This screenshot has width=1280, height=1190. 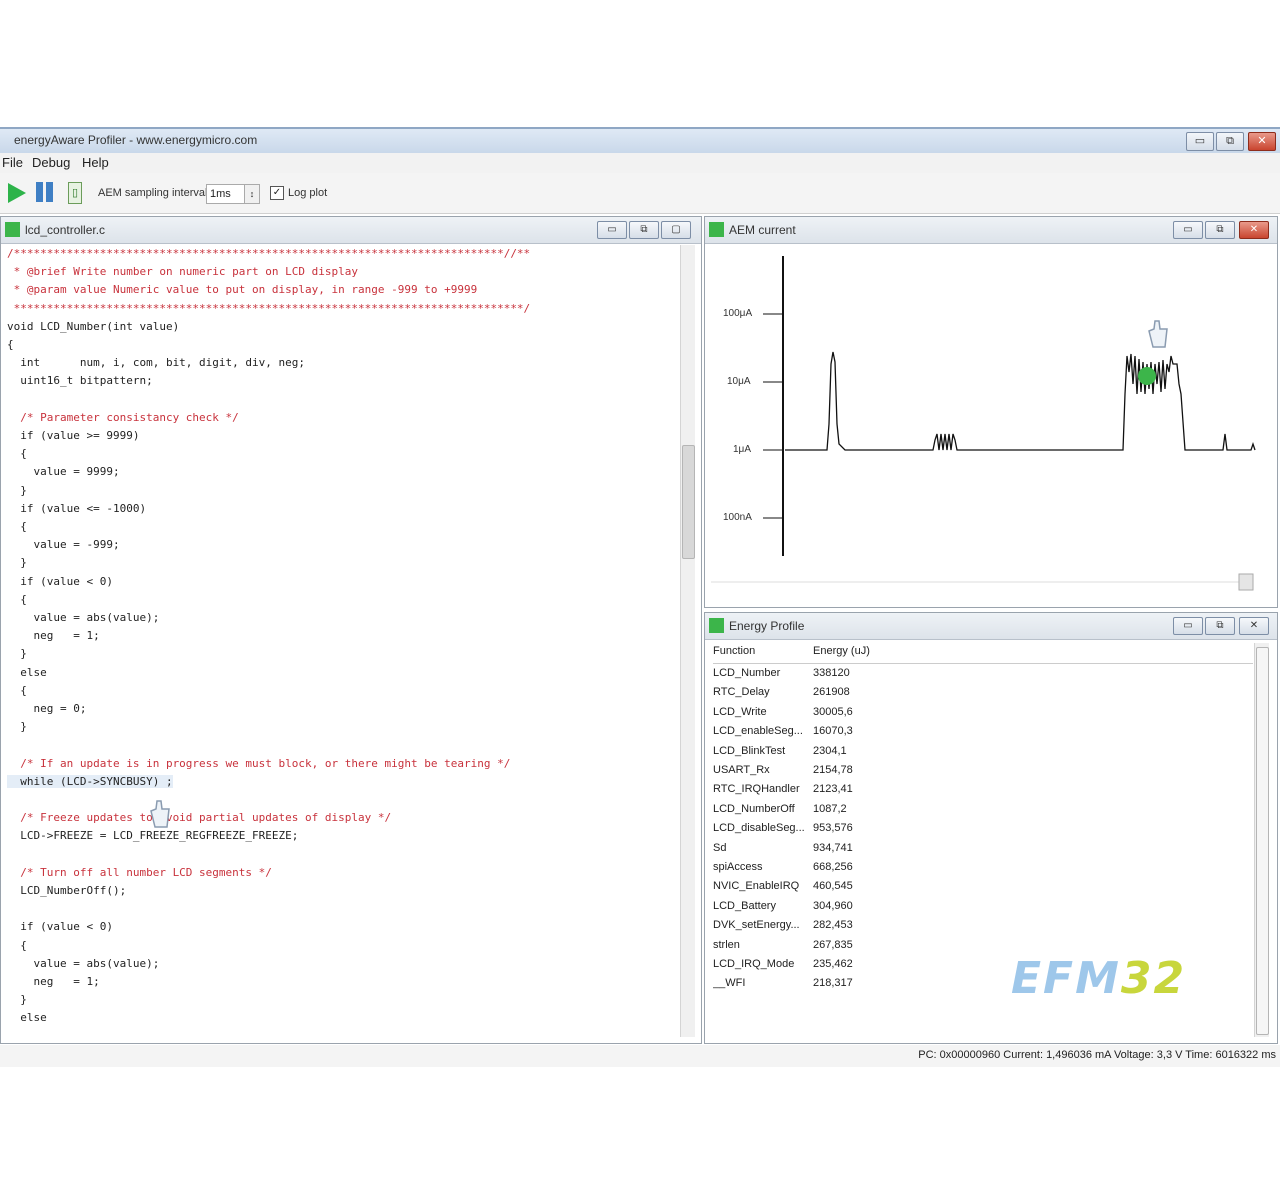 What do you see at coordinates (833, 905) in the screenshot?
I see `energy-value-cell: 304,960` at bounding box center [833, 905].